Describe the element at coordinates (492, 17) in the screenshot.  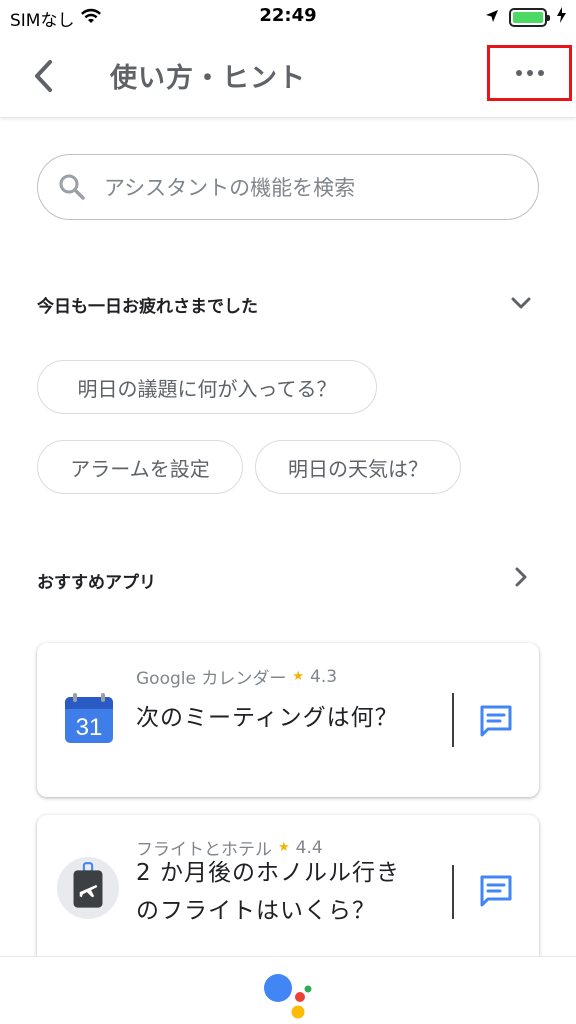
I see `location-arrow-icon` at that location.